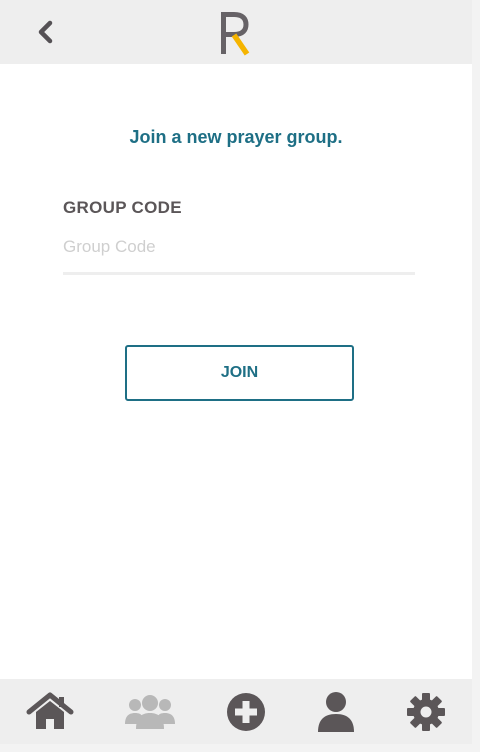 The image size is (480, 752). I want to click on chevron-left-icon, so click(45, 32).